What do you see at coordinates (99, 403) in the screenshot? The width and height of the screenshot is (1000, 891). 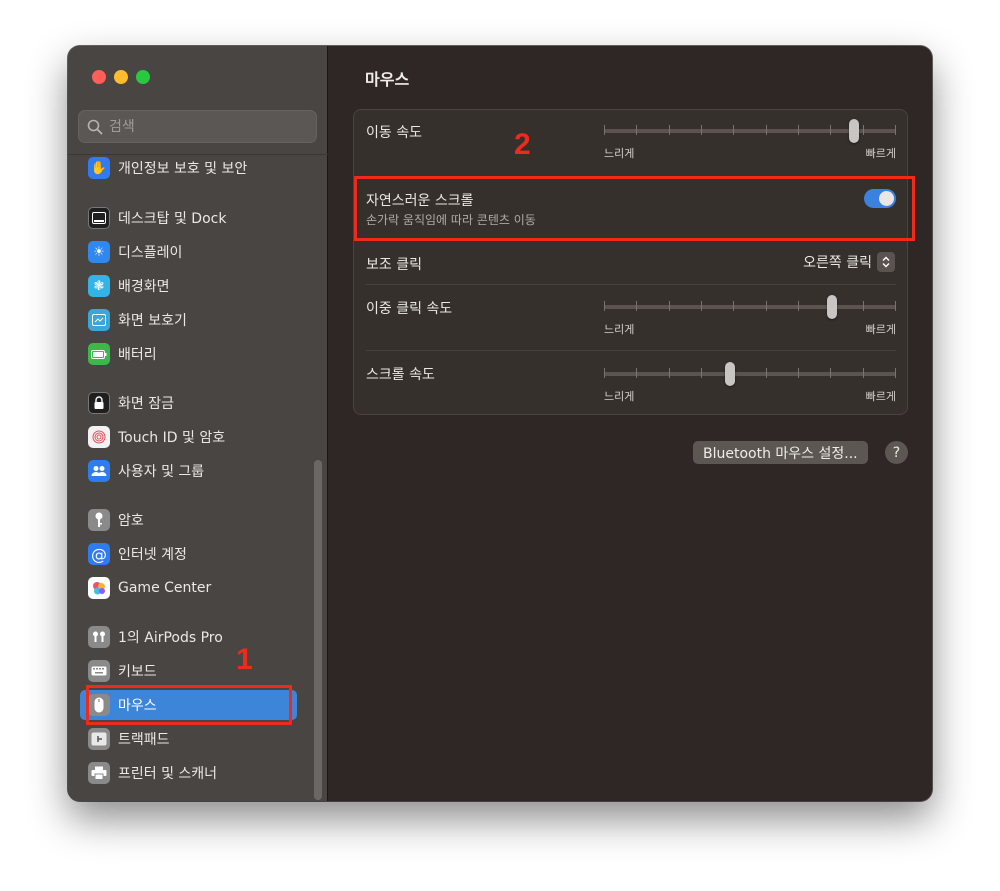 I see `lock-icon` at bounding box center [99, 403].